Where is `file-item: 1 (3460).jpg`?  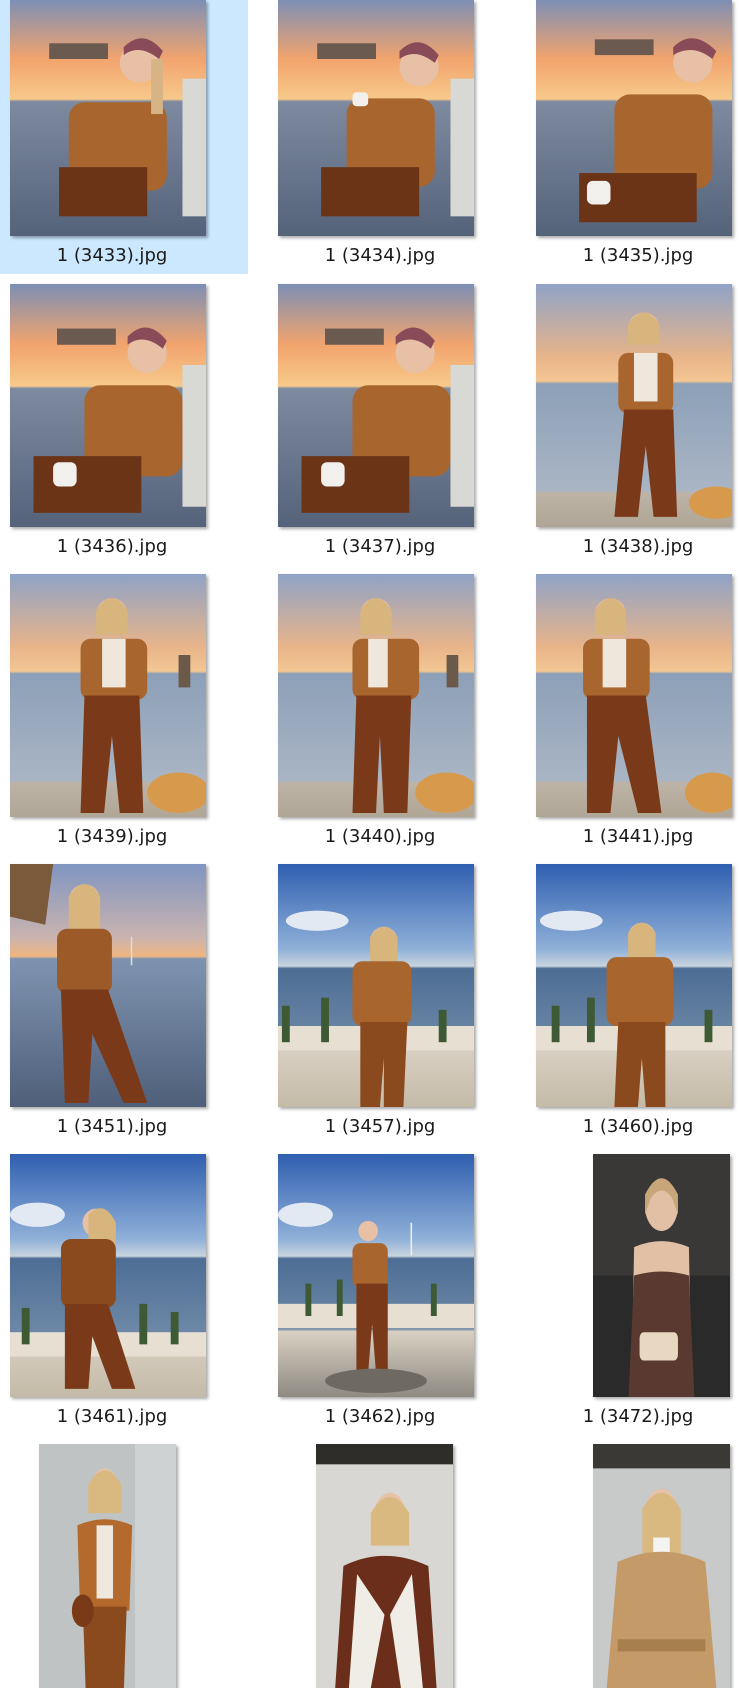 file-item: 1 (3460).jpg is located at coordinates (628, 1001).